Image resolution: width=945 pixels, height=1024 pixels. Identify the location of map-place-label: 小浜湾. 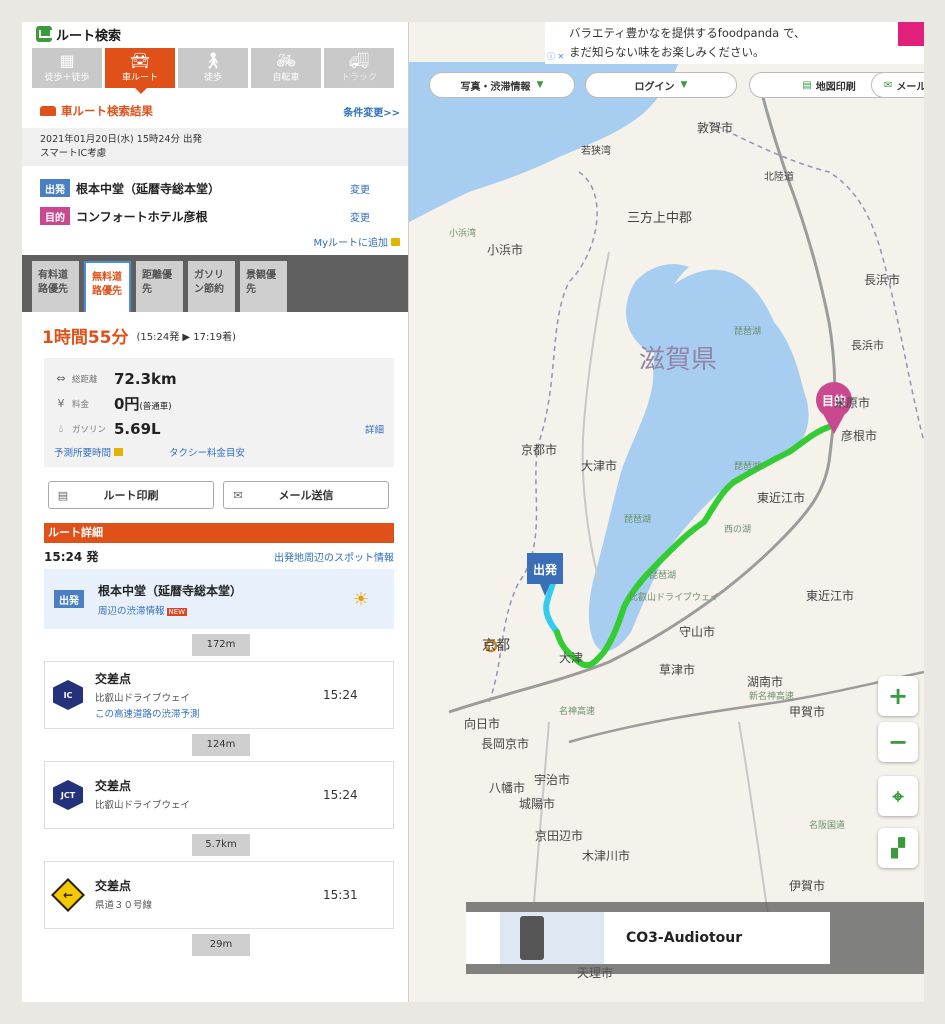
(462, 233).